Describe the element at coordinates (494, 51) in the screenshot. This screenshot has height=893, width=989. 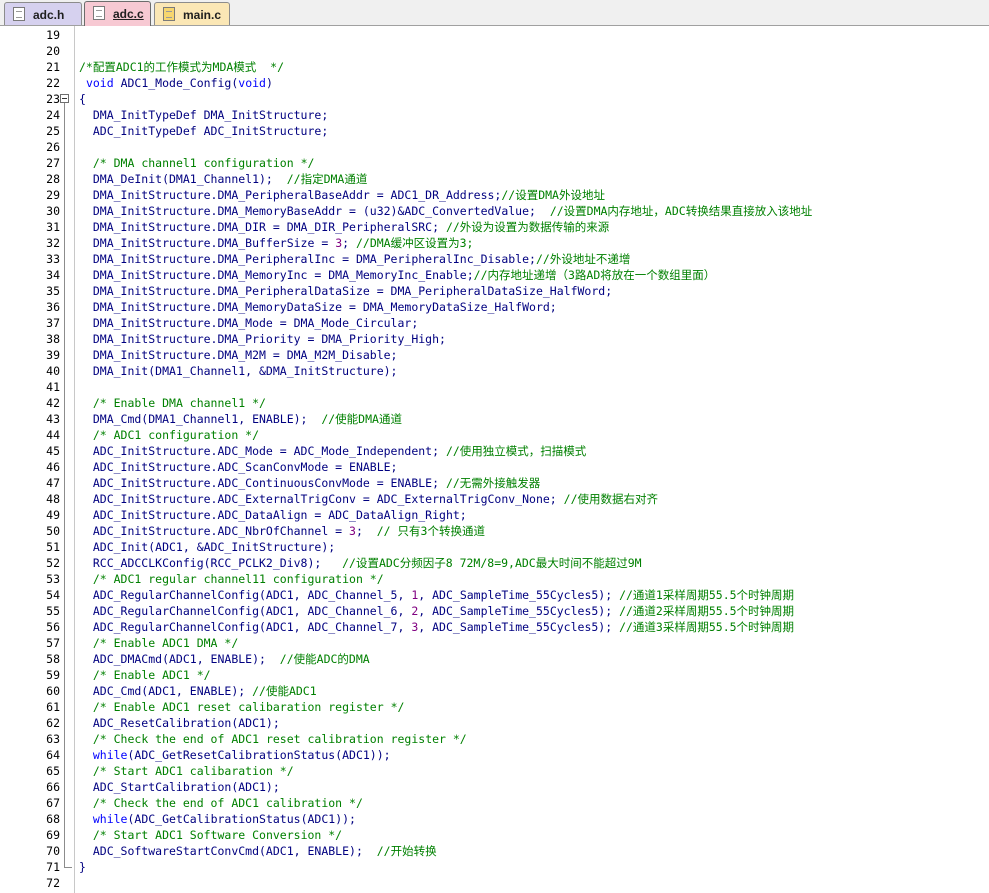
I see `code-line: 20` at that location.